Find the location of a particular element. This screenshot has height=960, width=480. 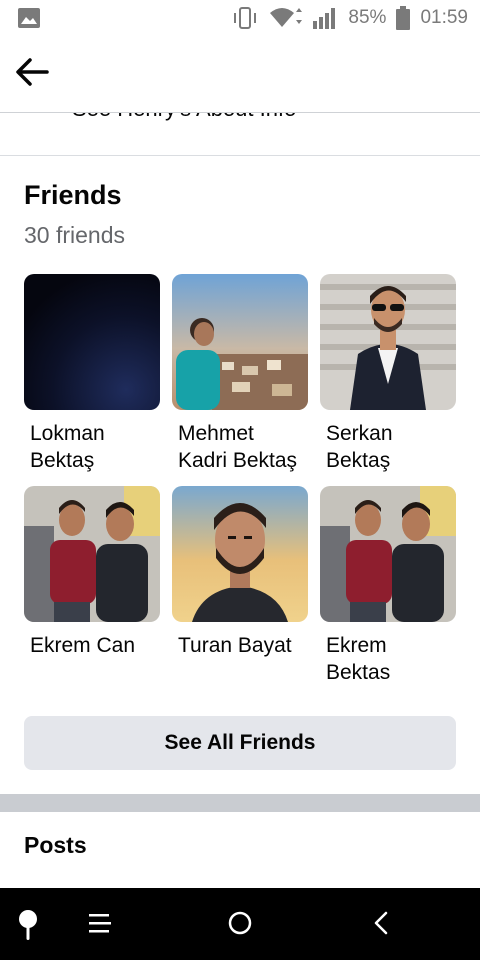

signal-icon is located at coordinates (325, 18).